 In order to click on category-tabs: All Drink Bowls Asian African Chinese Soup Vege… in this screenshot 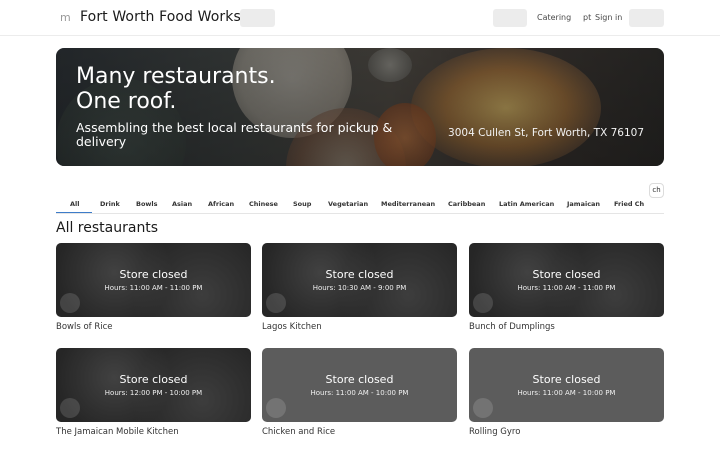, I will do `click(360, 203)`.